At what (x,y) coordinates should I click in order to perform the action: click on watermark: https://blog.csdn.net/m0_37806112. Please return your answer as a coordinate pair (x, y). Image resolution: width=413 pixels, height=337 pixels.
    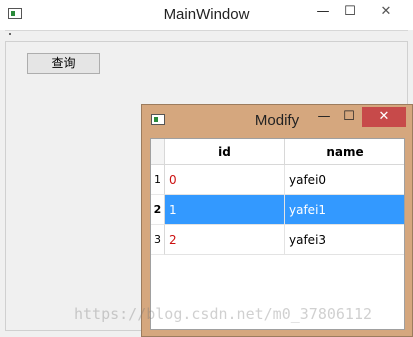
    Looking at the image, I should click on (223, 314).